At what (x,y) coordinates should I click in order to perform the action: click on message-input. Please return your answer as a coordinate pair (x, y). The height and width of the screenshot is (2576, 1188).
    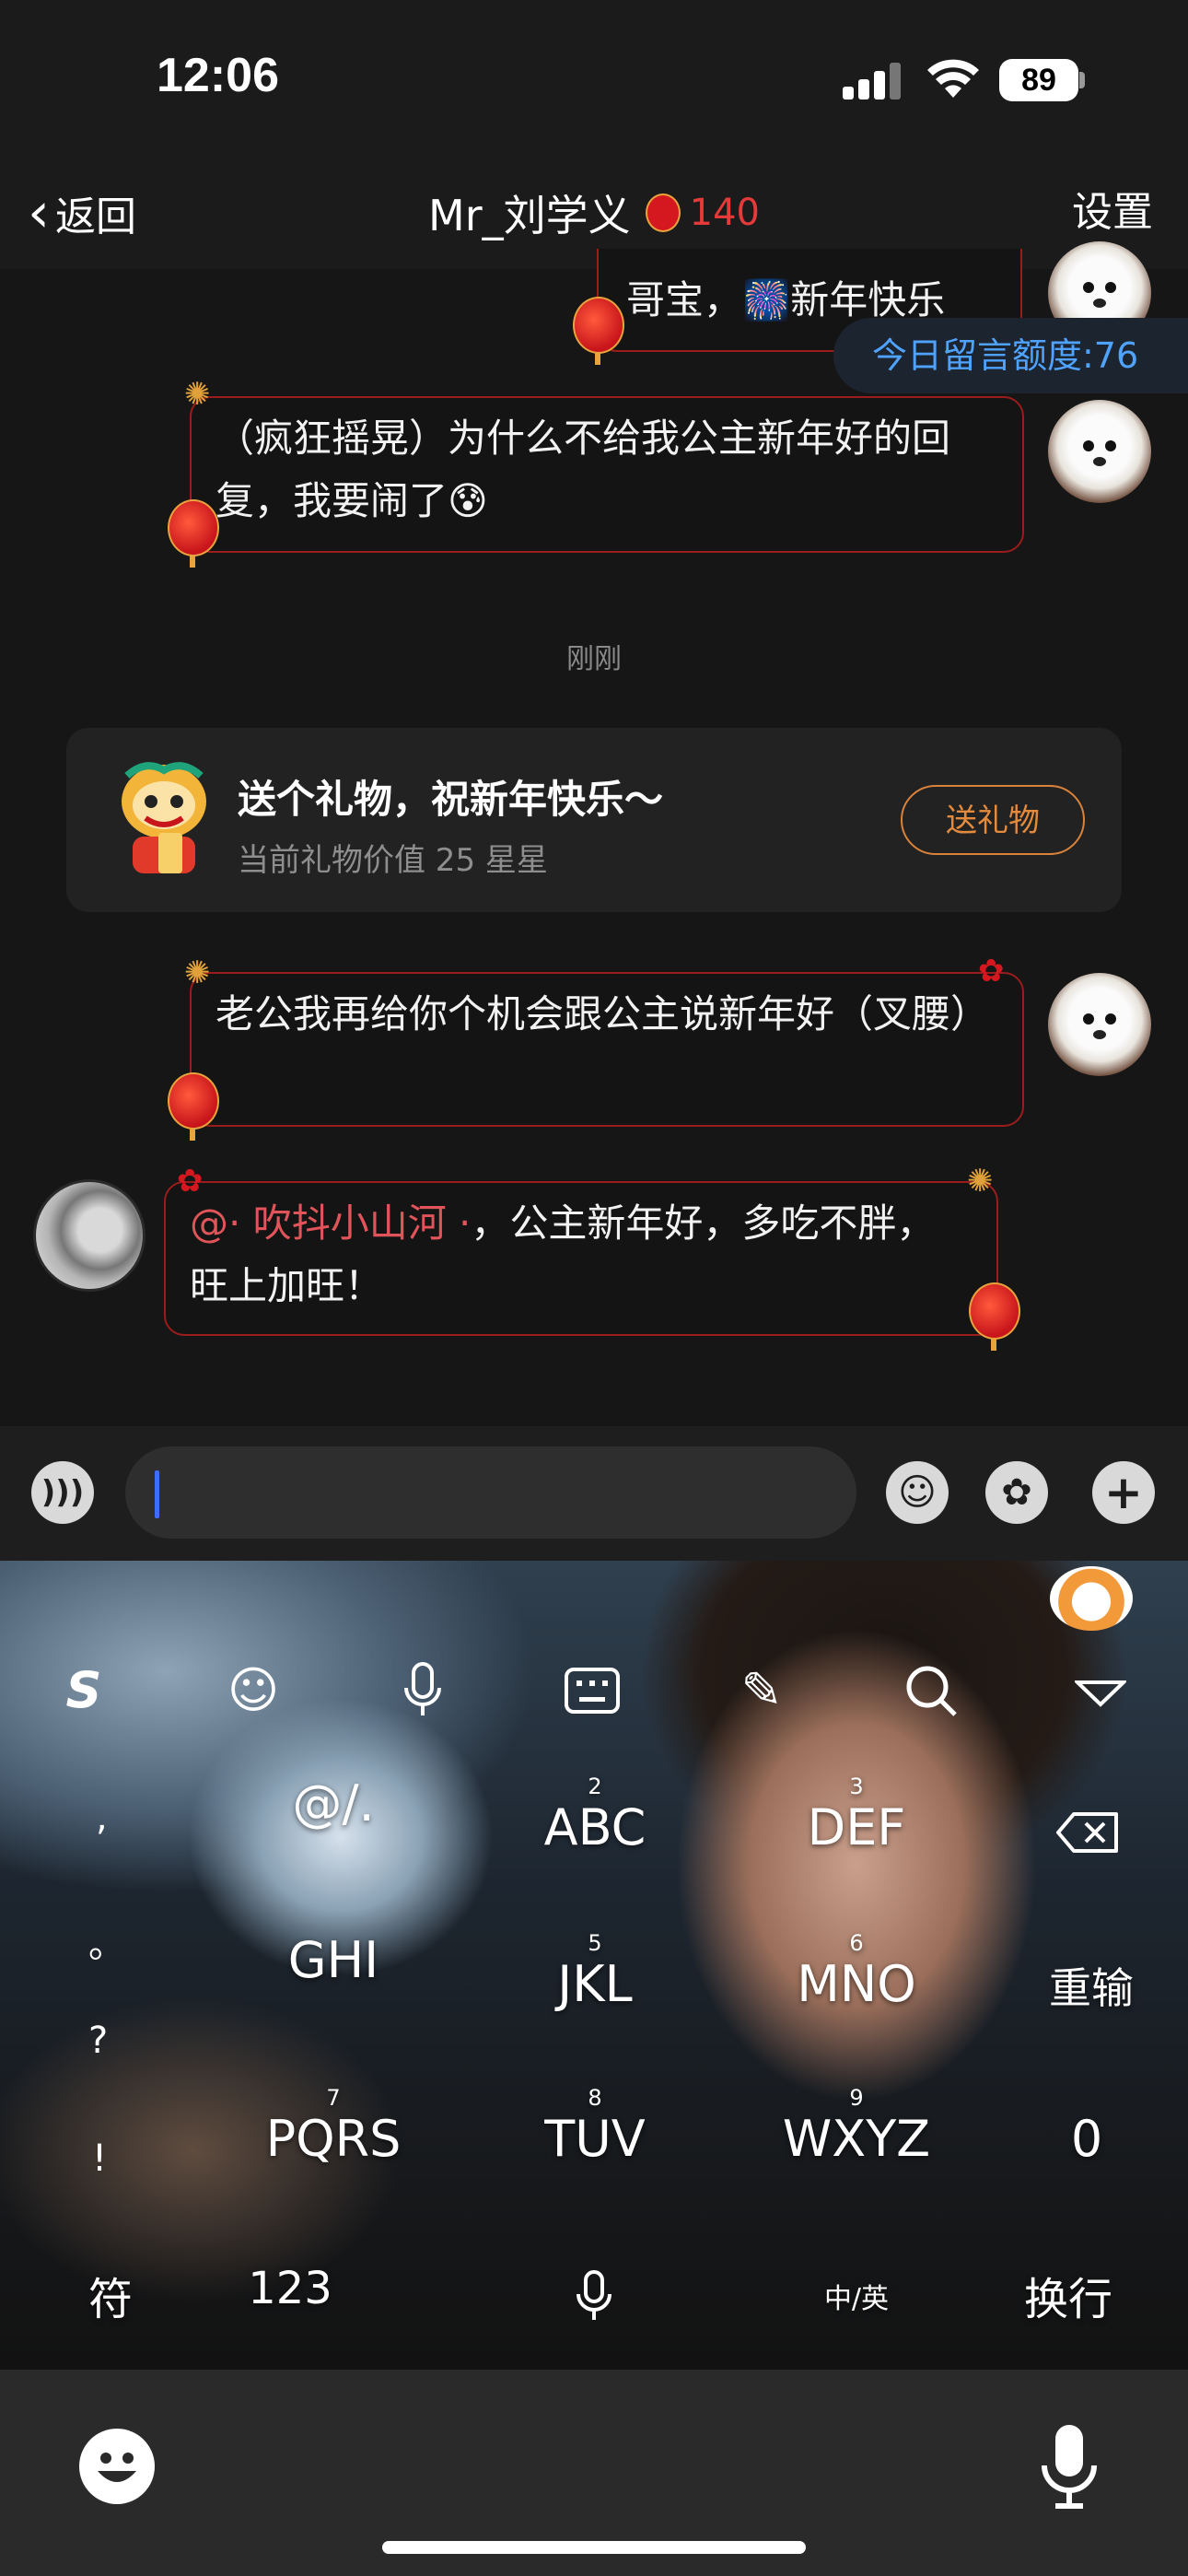
    Looking at the image, I should click on (490, 1492).